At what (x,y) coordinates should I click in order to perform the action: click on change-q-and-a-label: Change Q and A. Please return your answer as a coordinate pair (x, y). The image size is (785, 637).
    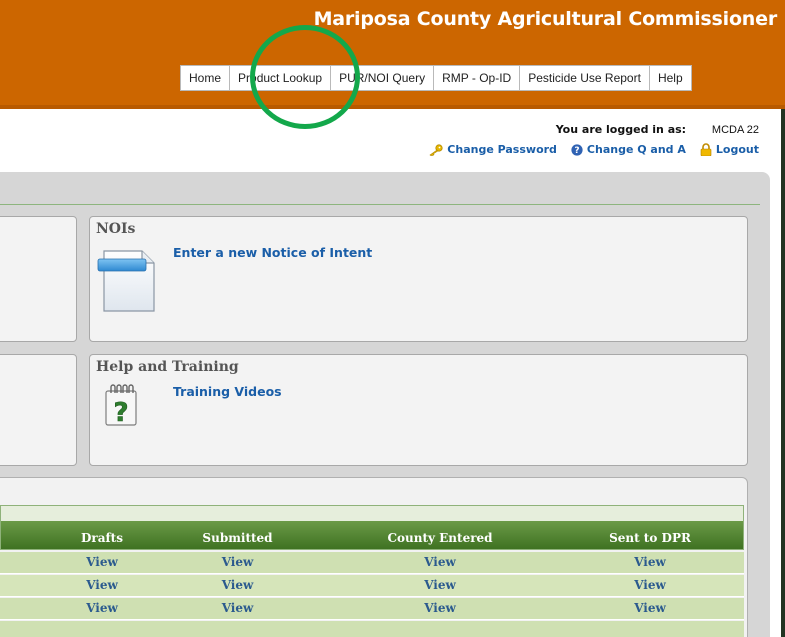
    Looking at the image, I should click on (636, 149).